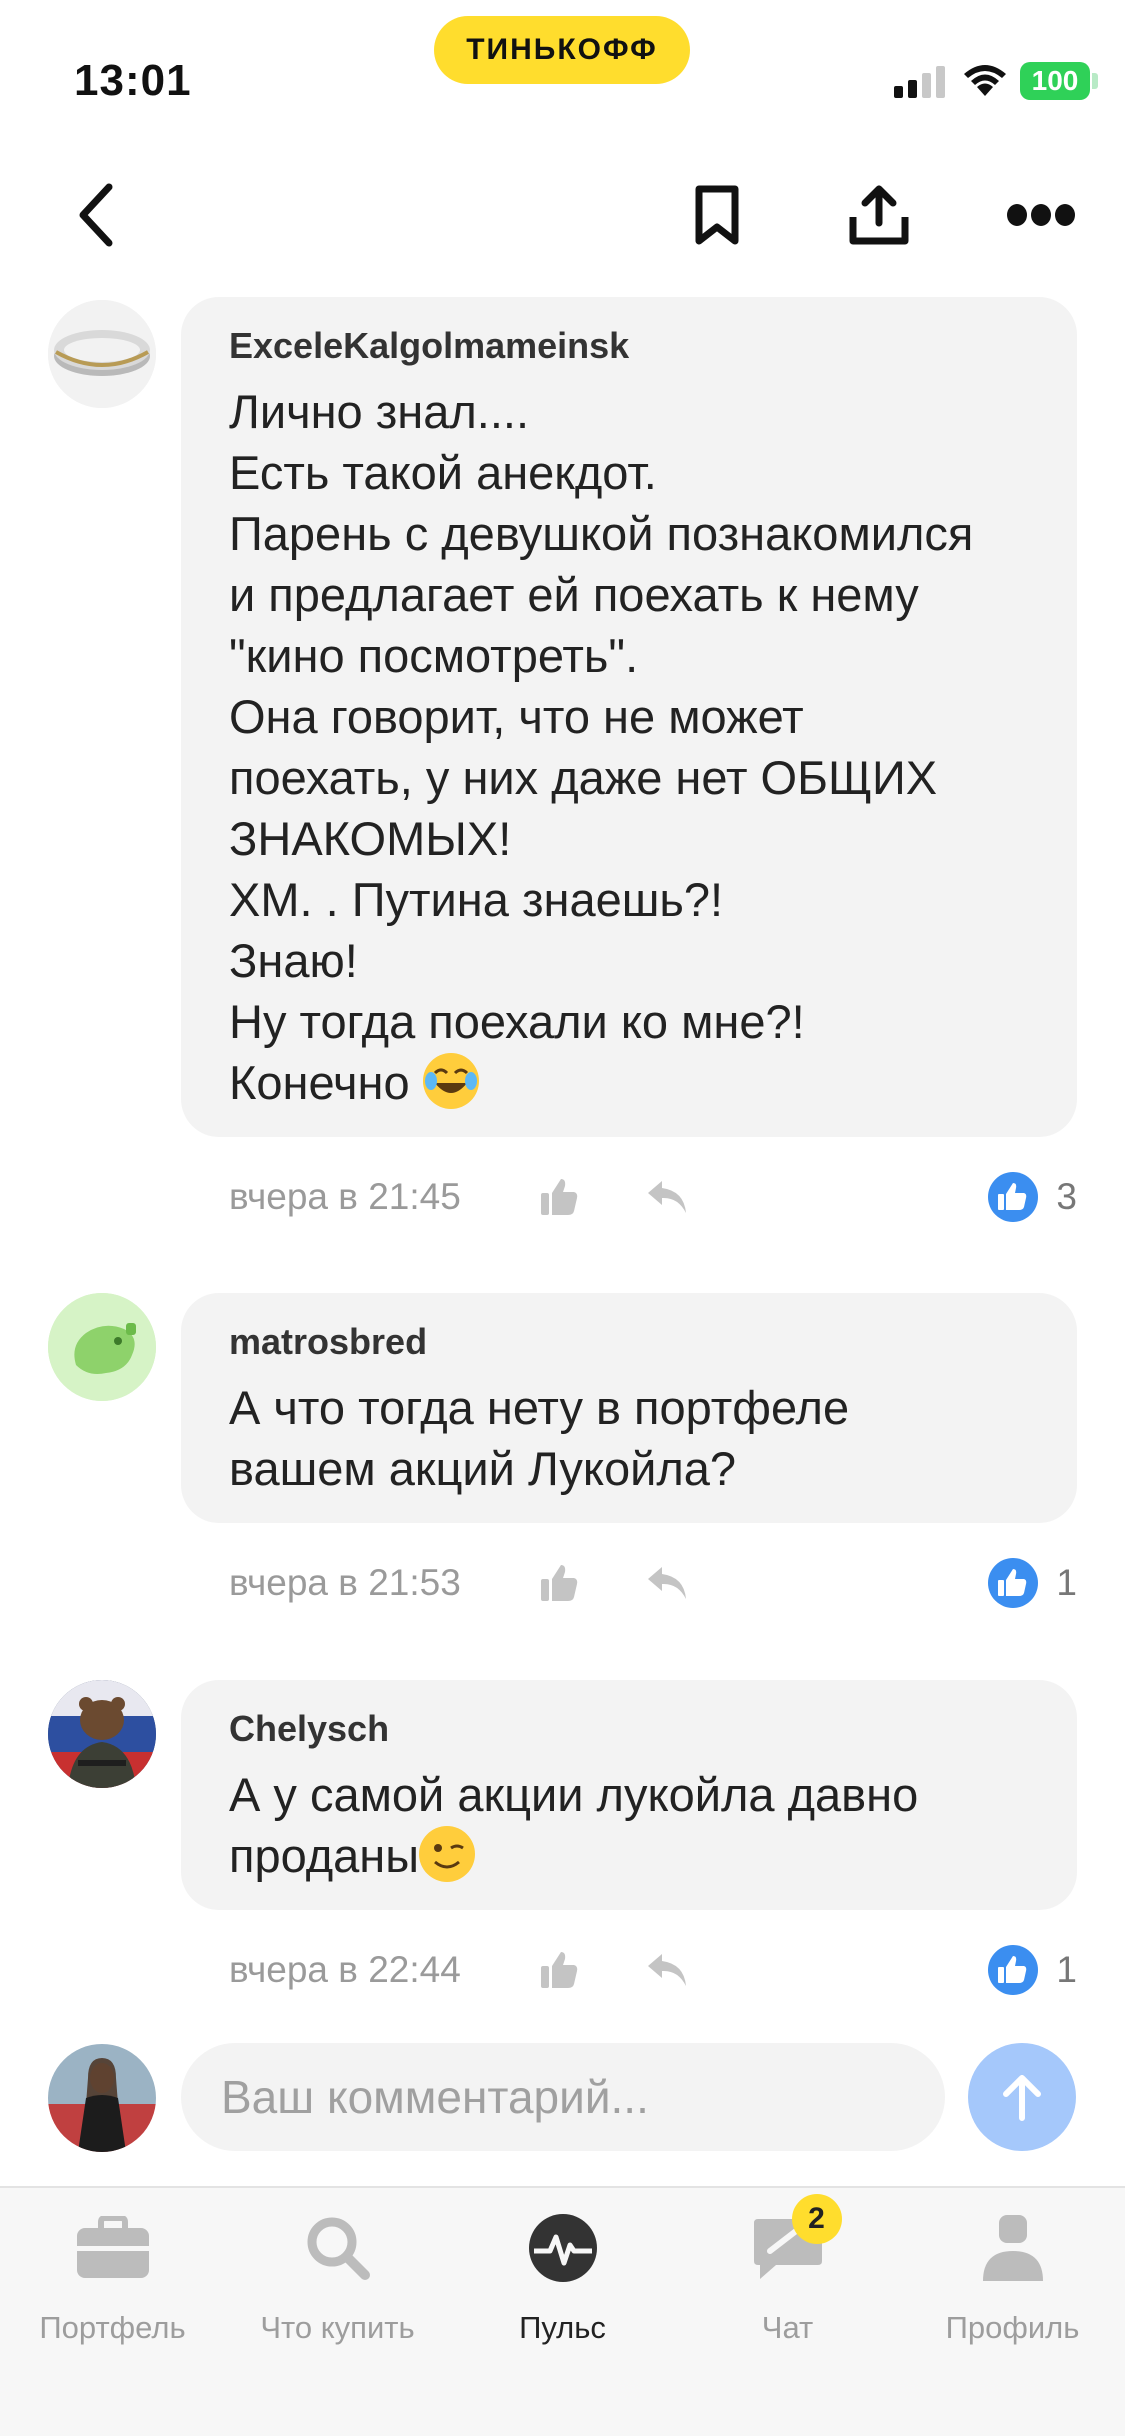 The height and width of the screenshot is (2436, 1125). Describe the element at coordinates (1066, 1196) in the screenshot. I see `like-count: 3` at that location.